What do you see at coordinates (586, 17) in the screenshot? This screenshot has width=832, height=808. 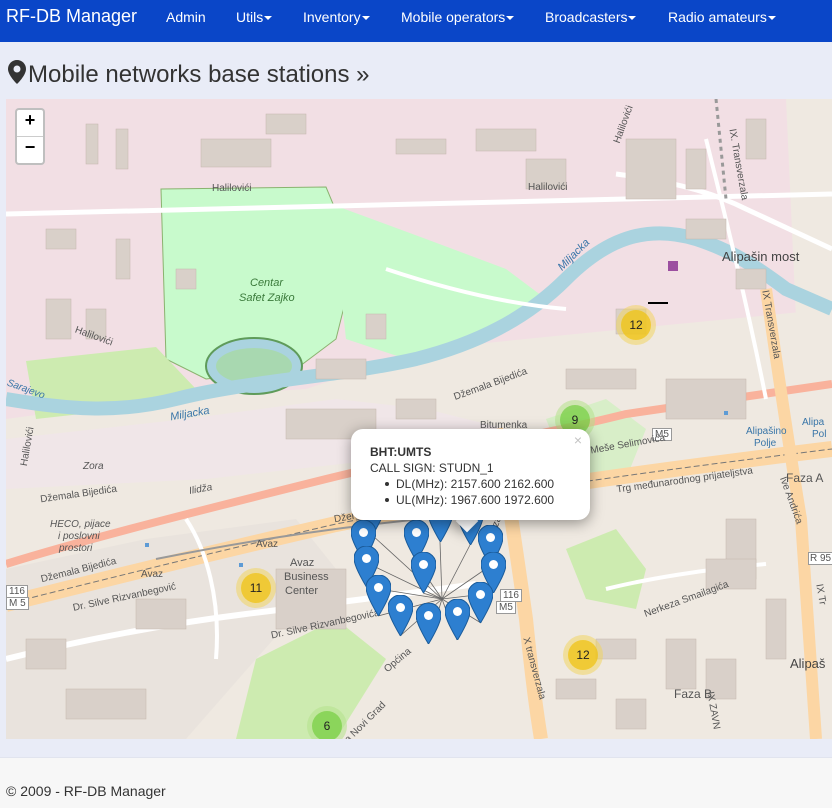 I see `nav-broadcasters-label: Broadcasters` at bounding box center [586, 17].